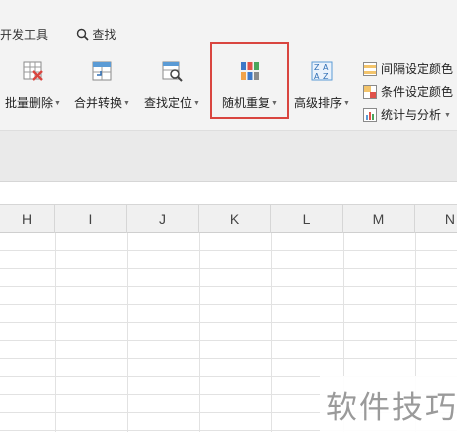  I want to click on column-header-j: J, so click(163, 219).